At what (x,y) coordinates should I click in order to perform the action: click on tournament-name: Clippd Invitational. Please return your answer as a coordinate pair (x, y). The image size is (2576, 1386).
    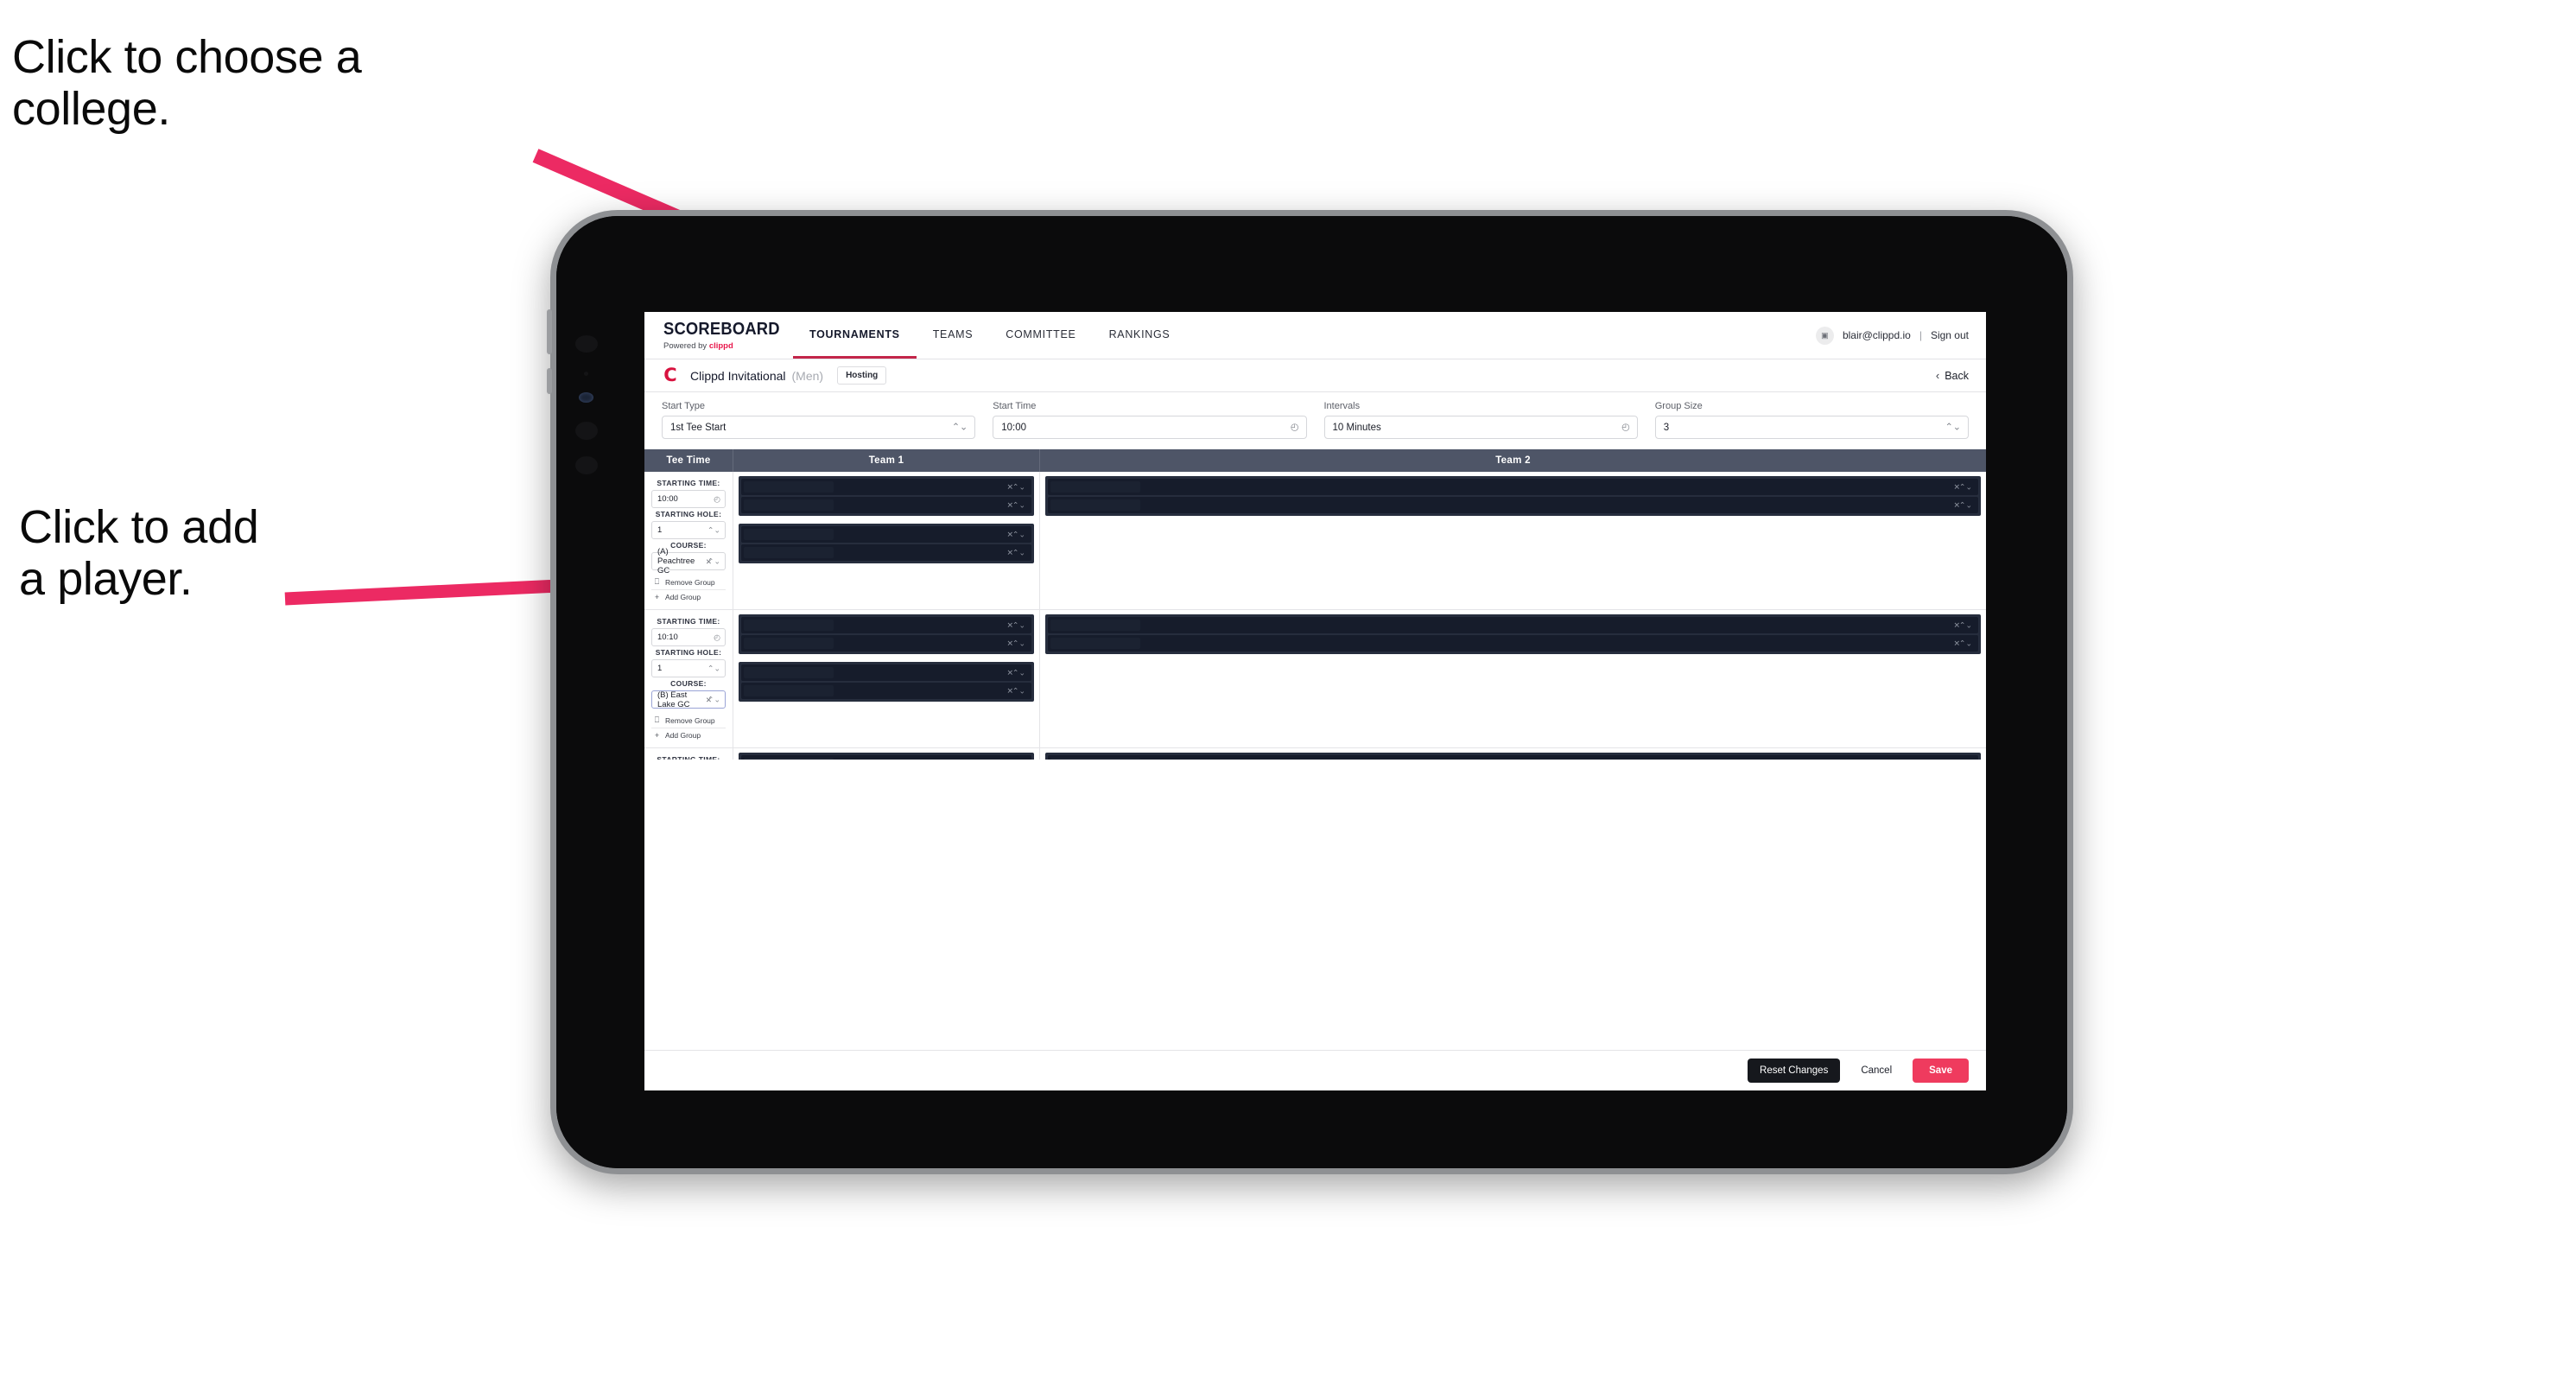
    Looking at the image, I should click on (738, 375).